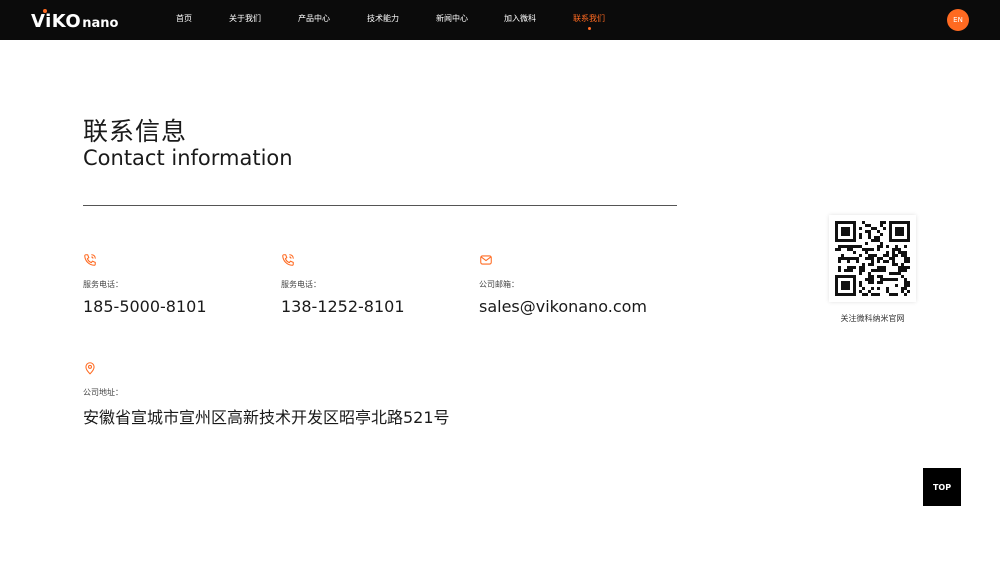 This screenshot has height=563, width=1000. I want to click on back-to-top-button: TOP, so click(942, 487).